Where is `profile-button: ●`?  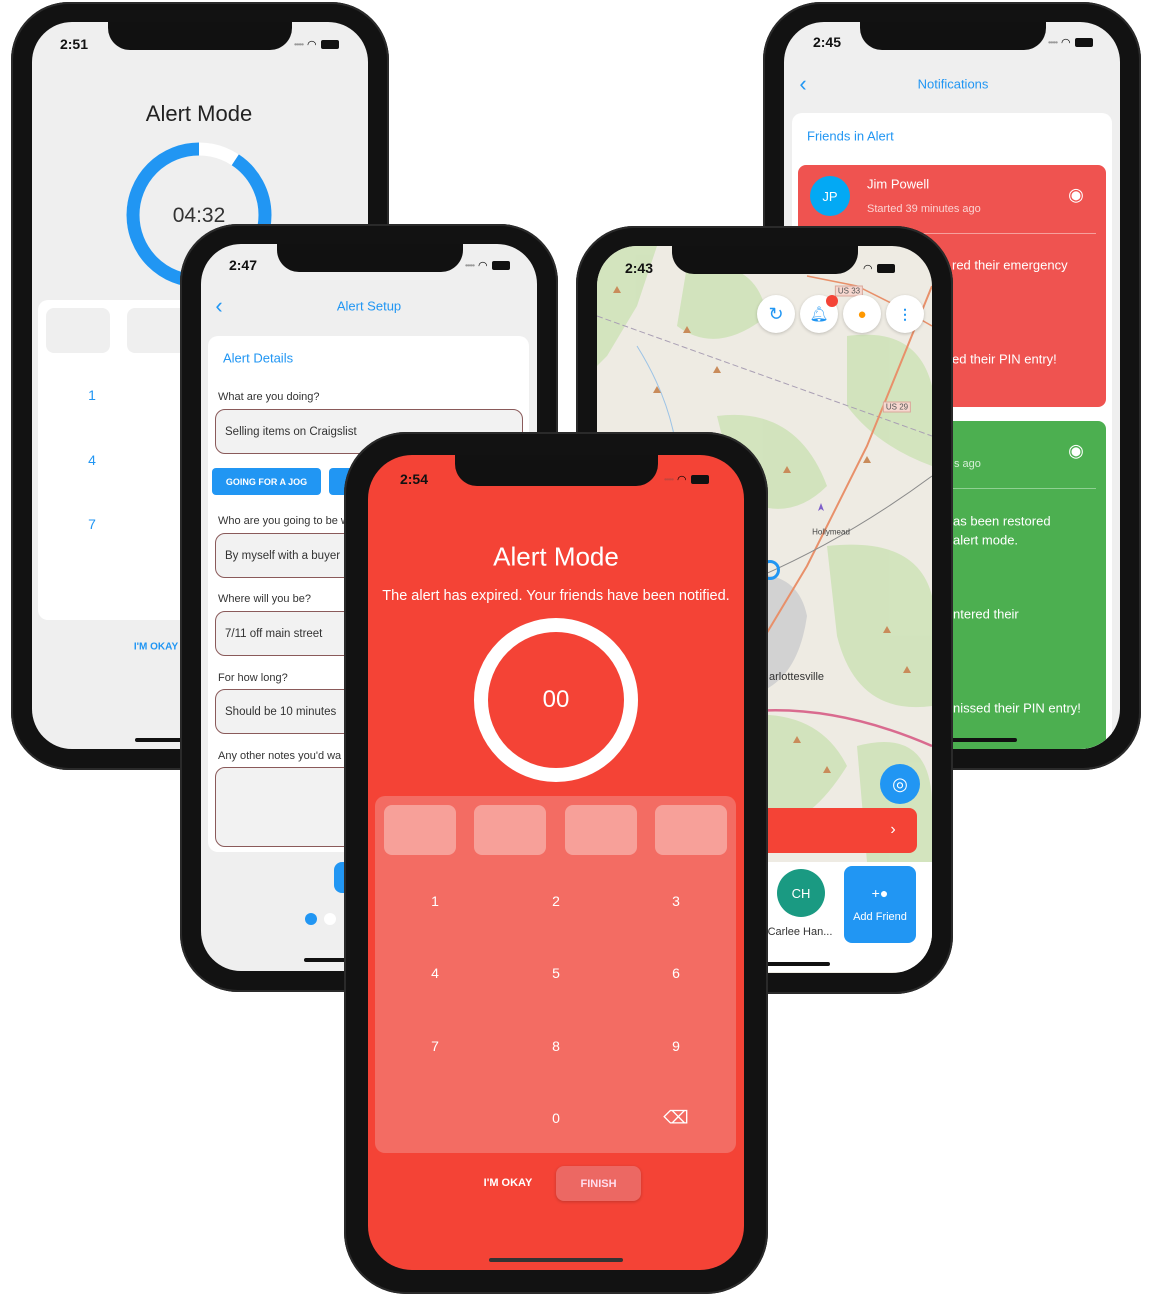 profile-button: ● is located at coordinates (862, 314).